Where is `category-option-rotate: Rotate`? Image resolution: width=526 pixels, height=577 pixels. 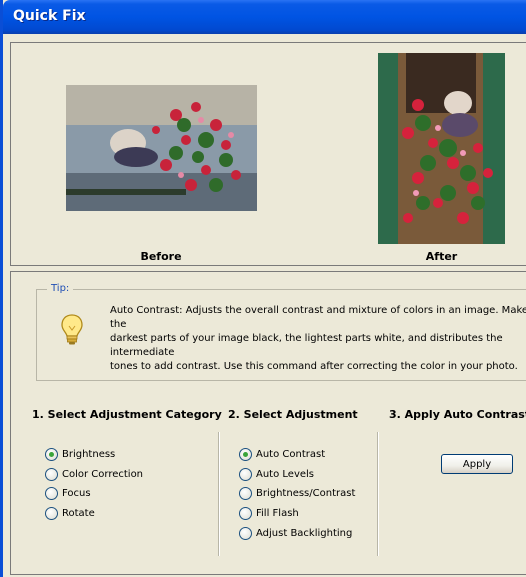 category-option-rotate: Rotate is located at coordinates (94, 514).